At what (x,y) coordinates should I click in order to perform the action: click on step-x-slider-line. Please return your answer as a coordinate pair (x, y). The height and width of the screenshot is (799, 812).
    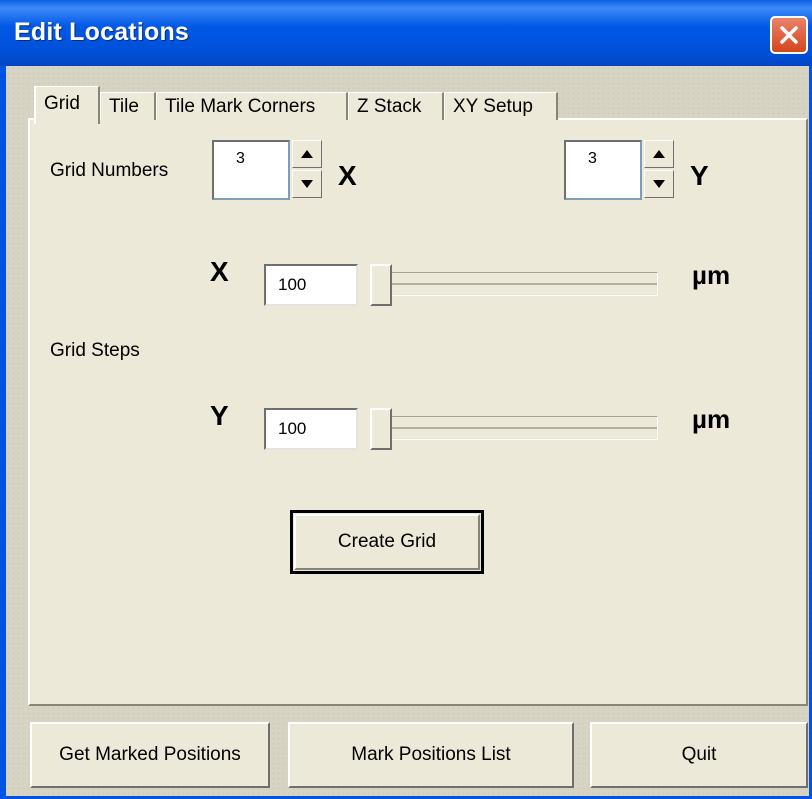
    Looking at the image, I should click on (514, 284).